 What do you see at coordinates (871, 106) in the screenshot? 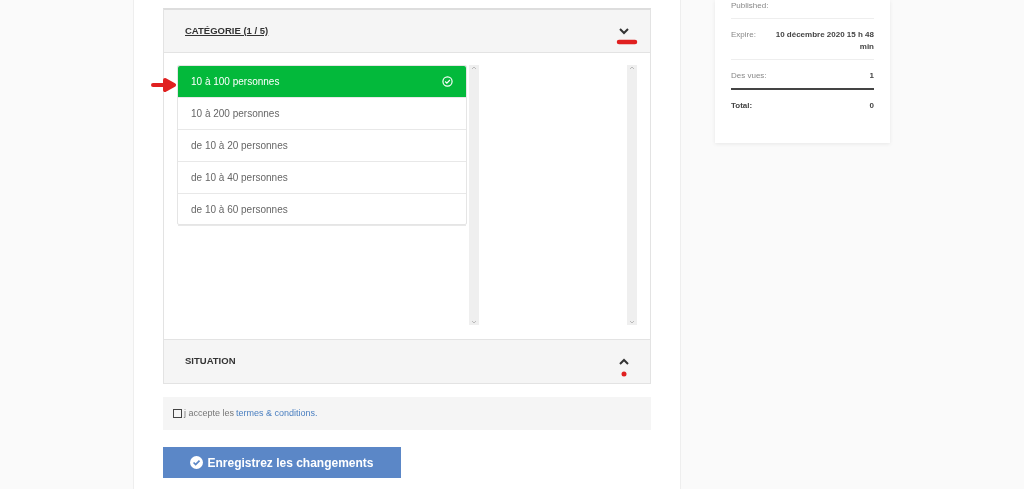
I see `summary-value: 0` at bounding box center [871, 106].